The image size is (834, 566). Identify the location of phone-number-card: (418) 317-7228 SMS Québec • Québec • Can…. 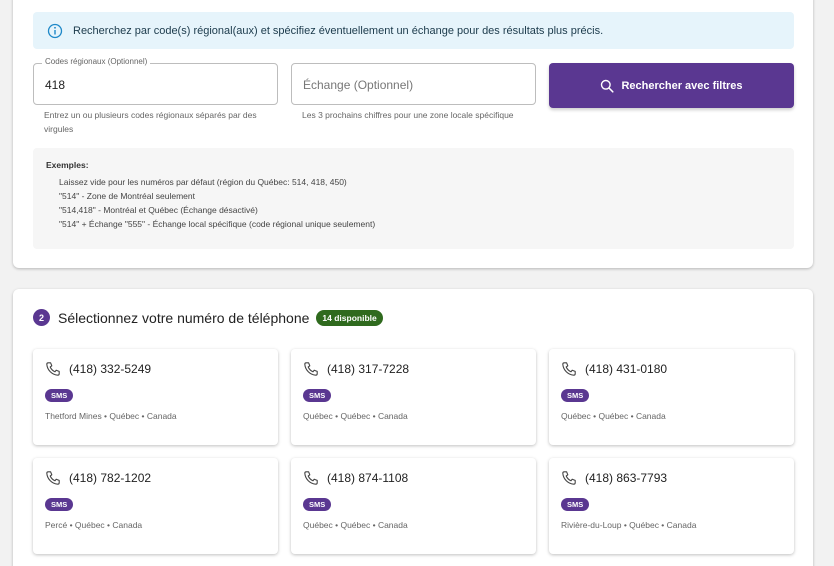
(413, 397).